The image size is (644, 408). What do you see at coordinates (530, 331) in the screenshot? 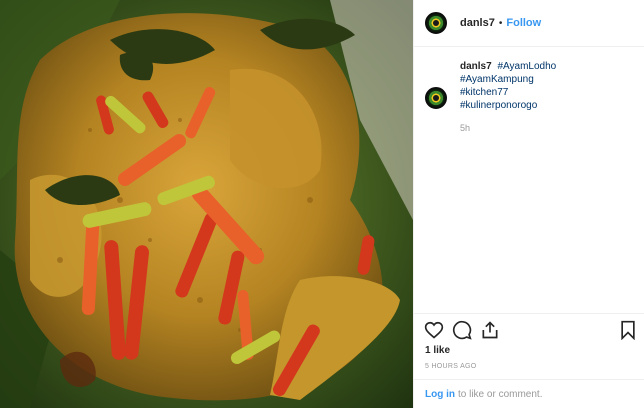
I see `action-icons` at bounding box center [530, 331].